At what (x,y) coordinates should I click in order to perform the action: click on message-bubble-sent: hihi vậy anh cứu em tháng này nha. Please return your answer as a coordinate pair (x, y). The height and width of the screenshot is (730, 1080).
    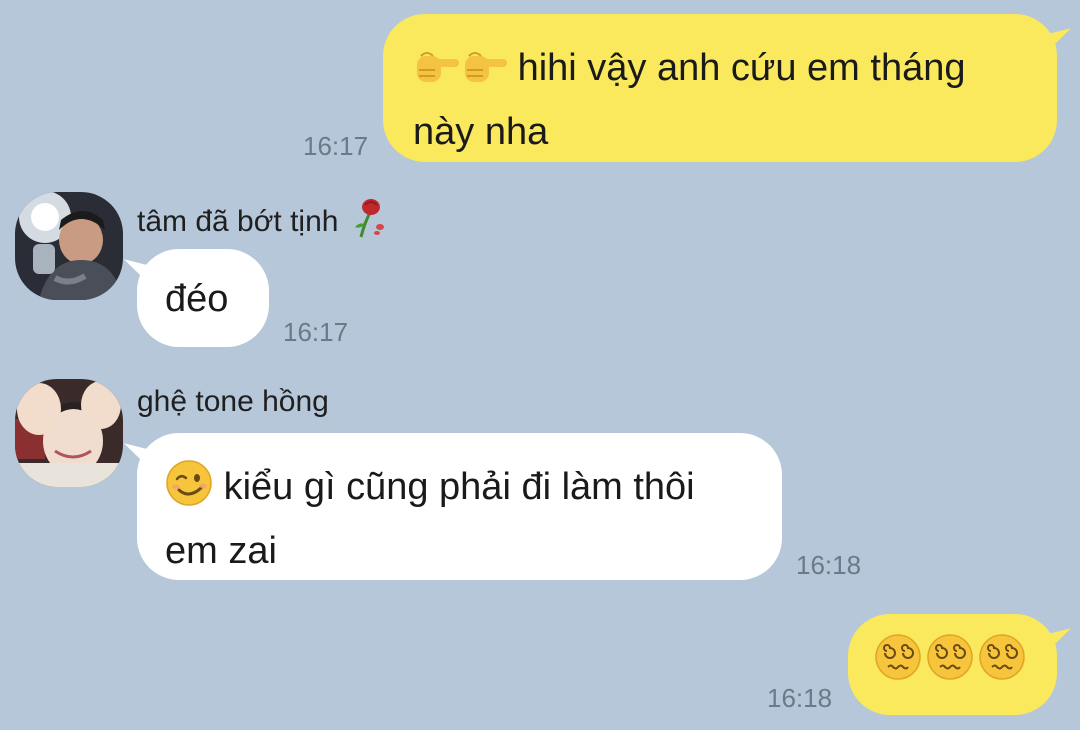
    Looking at the image, I should click on (727, 88).